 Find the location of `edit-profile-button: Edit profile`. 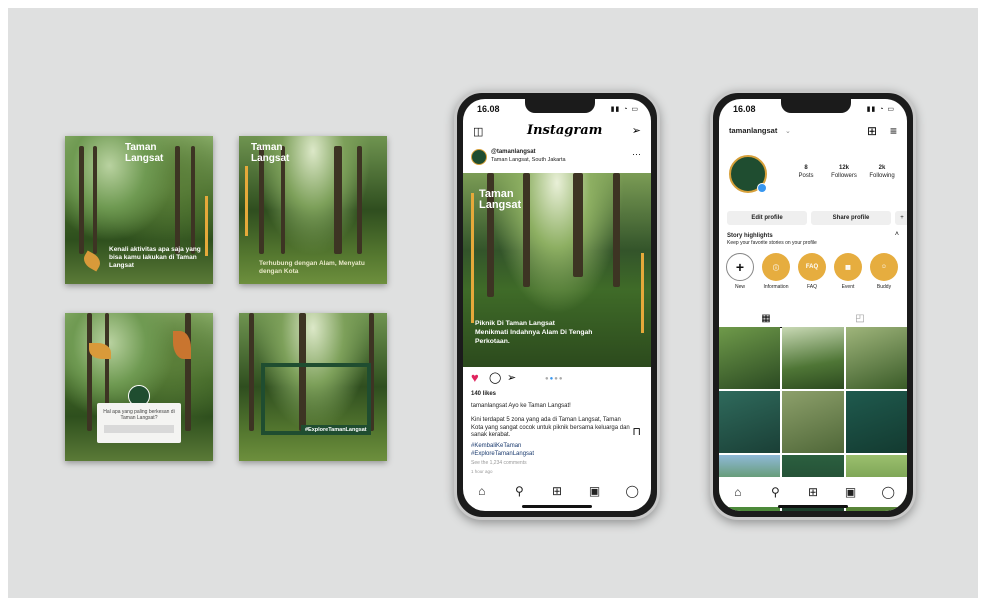

edit-profile-button: Edit profile is located at coordinates (767, 218).